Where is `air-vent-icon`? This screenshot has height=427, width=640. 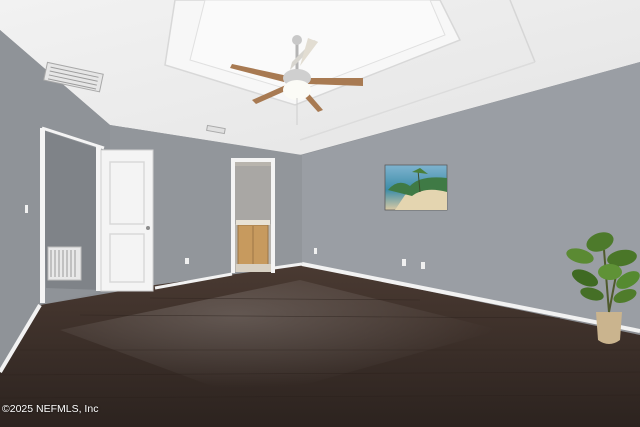 air-vent-icon is located at coordinates (64, 263).